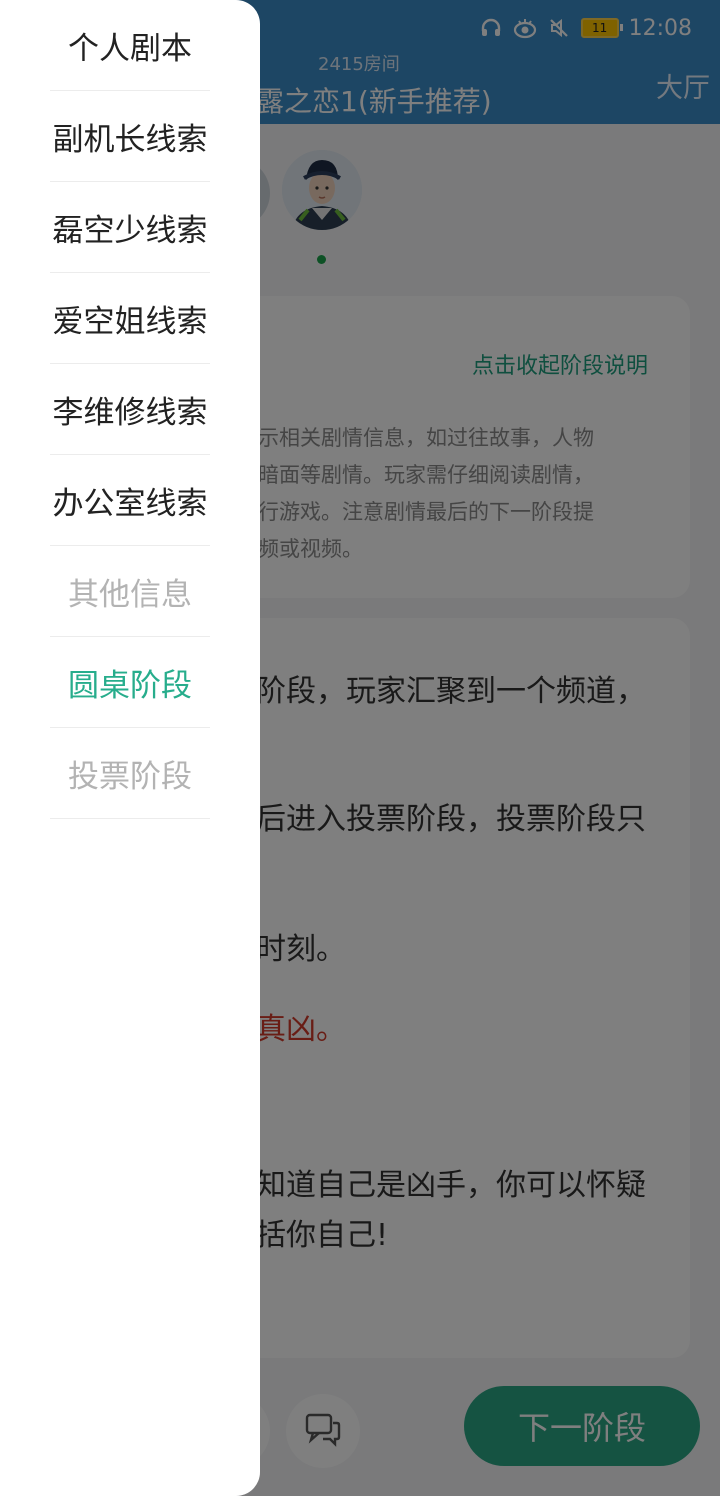 The image size is (720, 1496). What do you see at coordinates (130, 318) in the screenshot?
I see `drawer-item-stewardess-ai-clues: 爱空姐线索` at bounding box center [130, 318].